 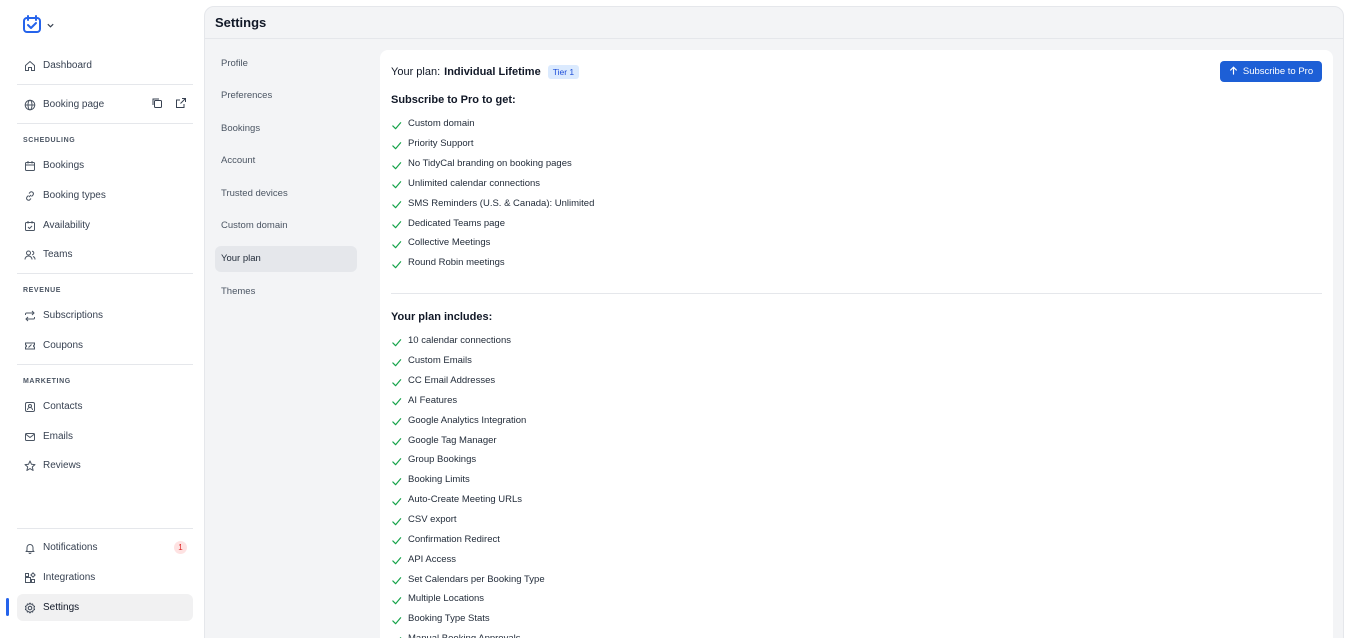 I want to click on feature-label: CSV export, so click(x=432, y=520).